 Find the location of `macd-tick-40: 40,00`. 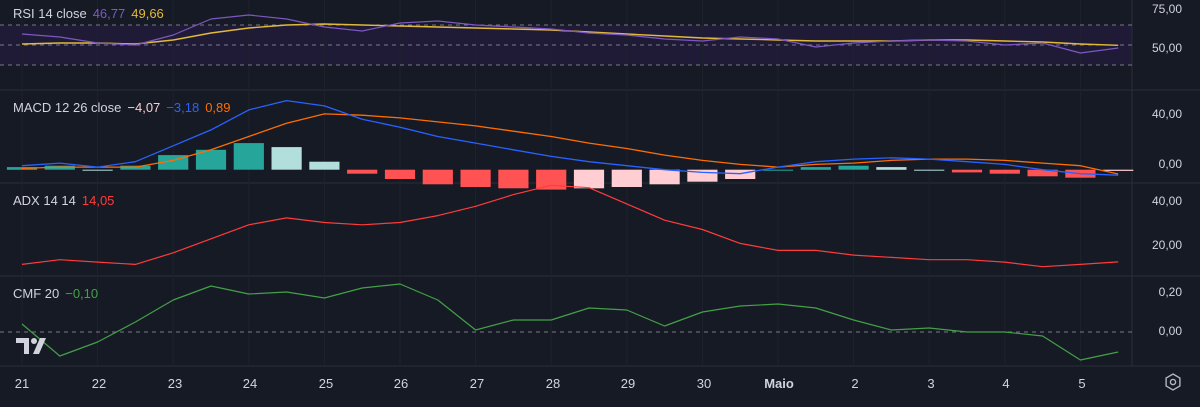

macd-tick-40: 40,00 is located at coordinates (1166, 114).